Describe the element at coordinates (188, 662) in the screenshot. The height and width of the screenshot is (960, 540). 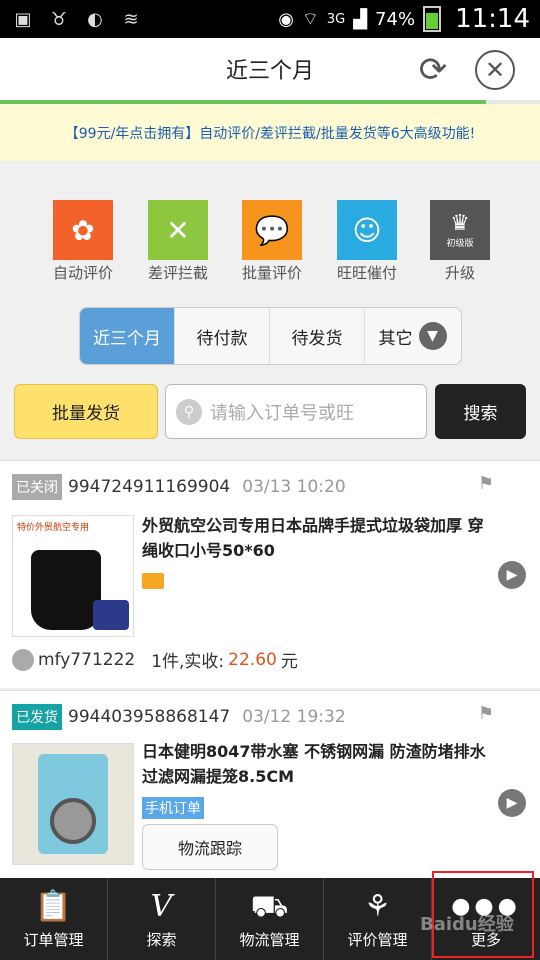
I see `quantity-text: 1件,实收:` at that location.